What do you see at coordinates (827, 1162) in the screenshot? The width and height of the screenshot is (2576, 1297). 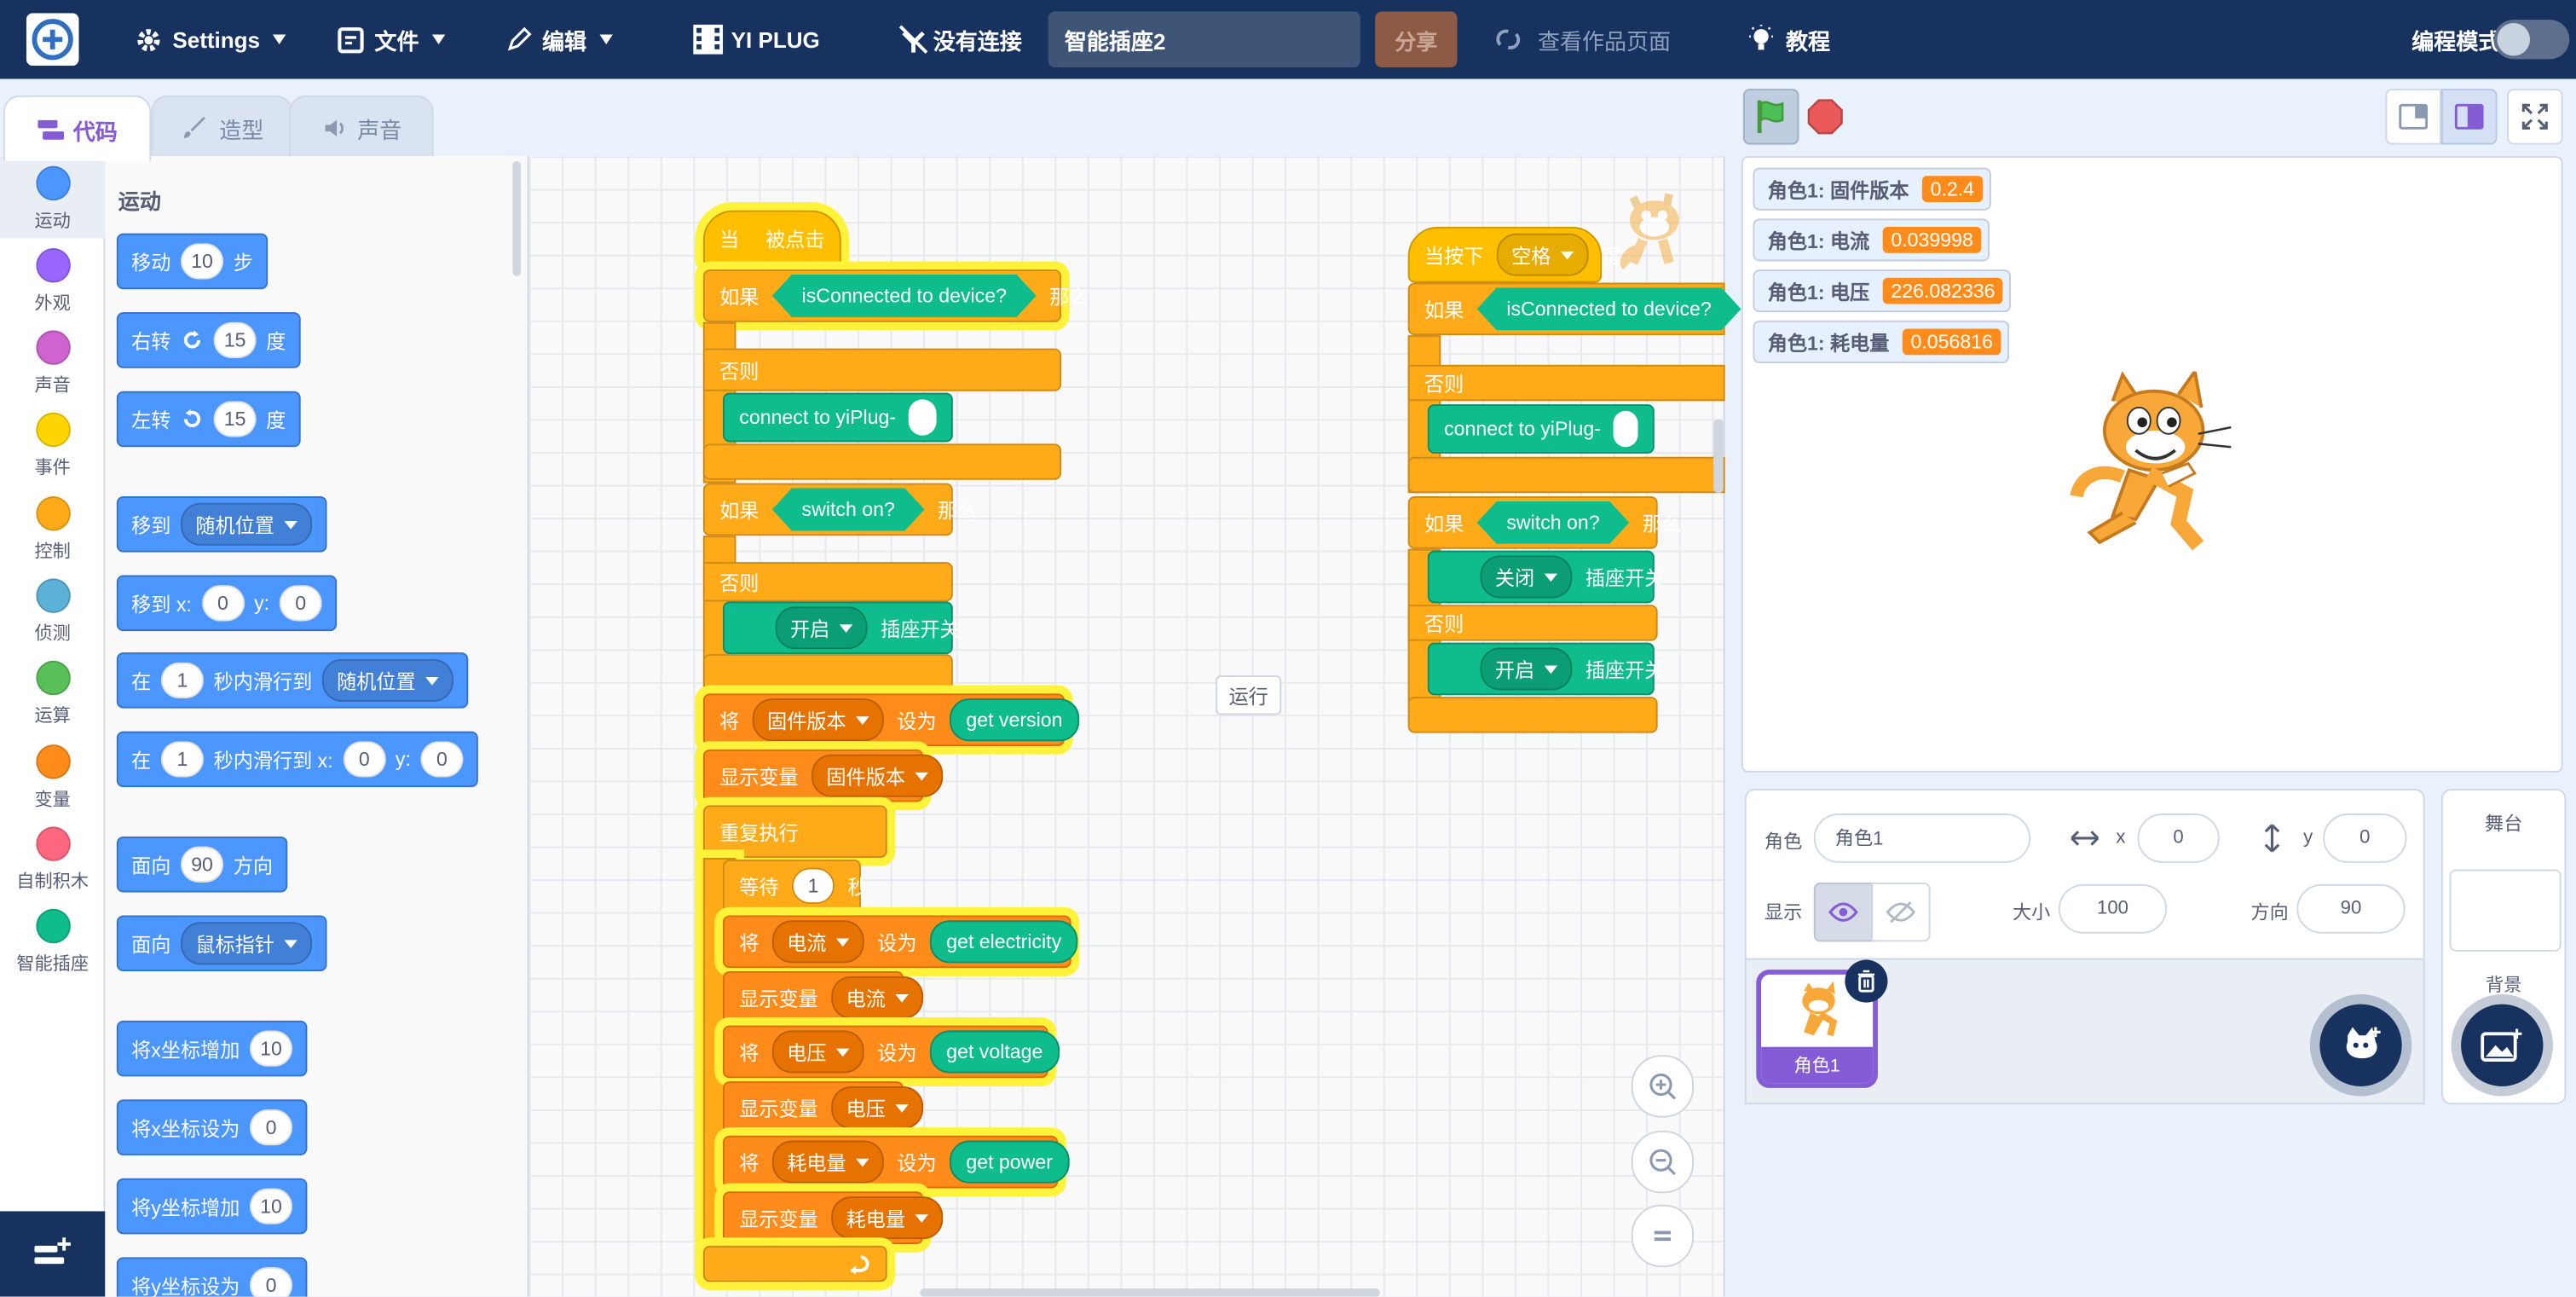 I see `variable-dropdown: 耗电量` at bounding box center [827, 1162].